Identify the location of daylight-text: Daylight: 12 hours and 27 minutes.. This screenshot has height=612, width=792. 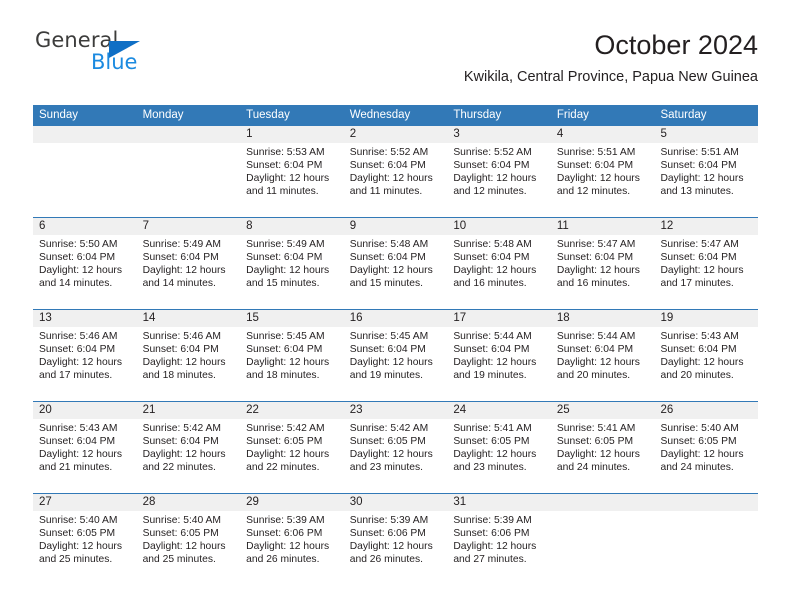
(495, 553).